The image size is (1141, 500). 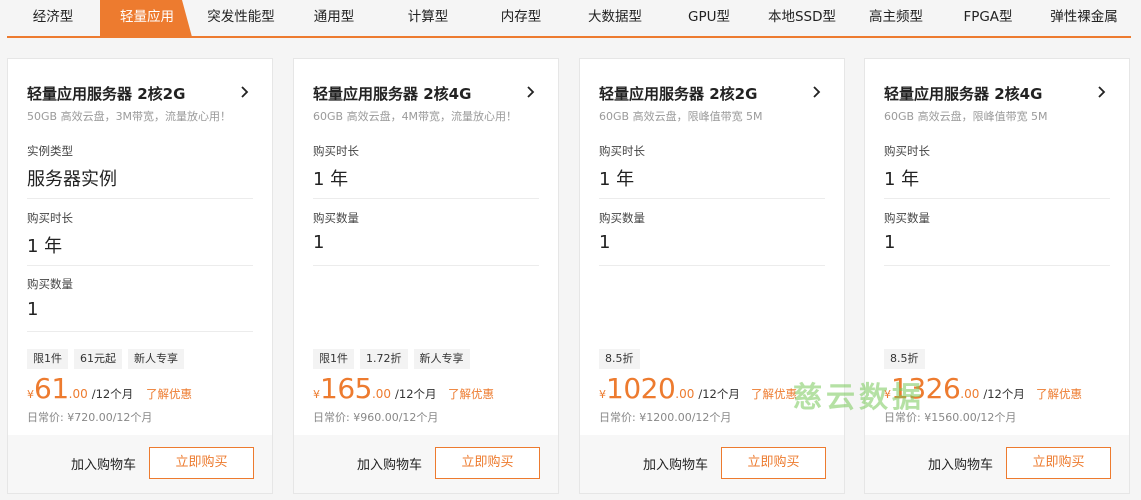 What do you see at coordinates (47, 359) in the screenshot?
I see `limit-badge: 限1件` at bounding box center [47, 359].